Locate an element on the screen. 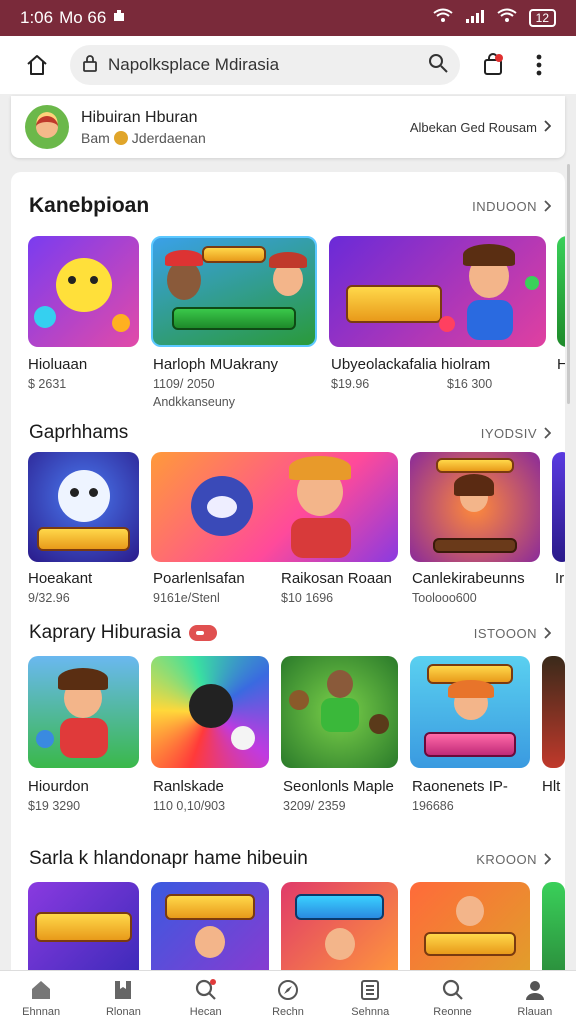 Image resolution: width=576 pixels, height=1024 pixels. live-badge is located at coordinates (203, 633).